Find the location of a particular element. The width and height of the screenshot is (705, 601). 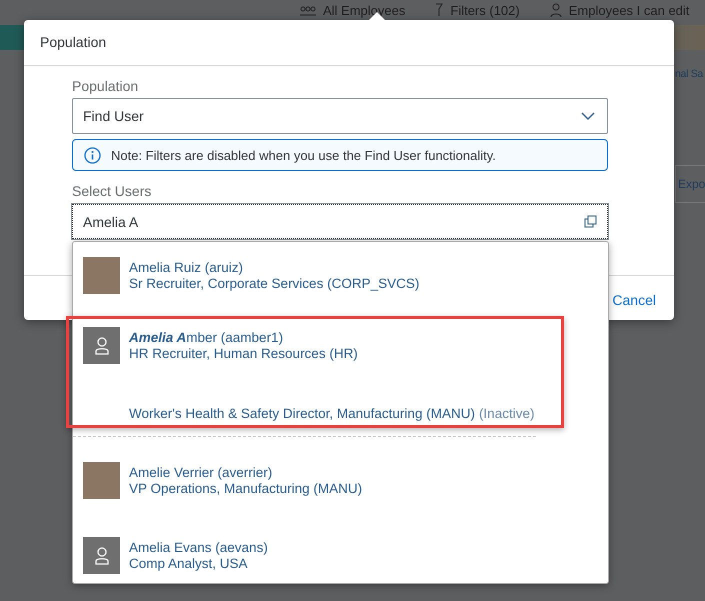

suggestion-item: Amelie Verrier (averrier) VP Operations, Manufacturing (MANU) is located at coordinates (340, 484).